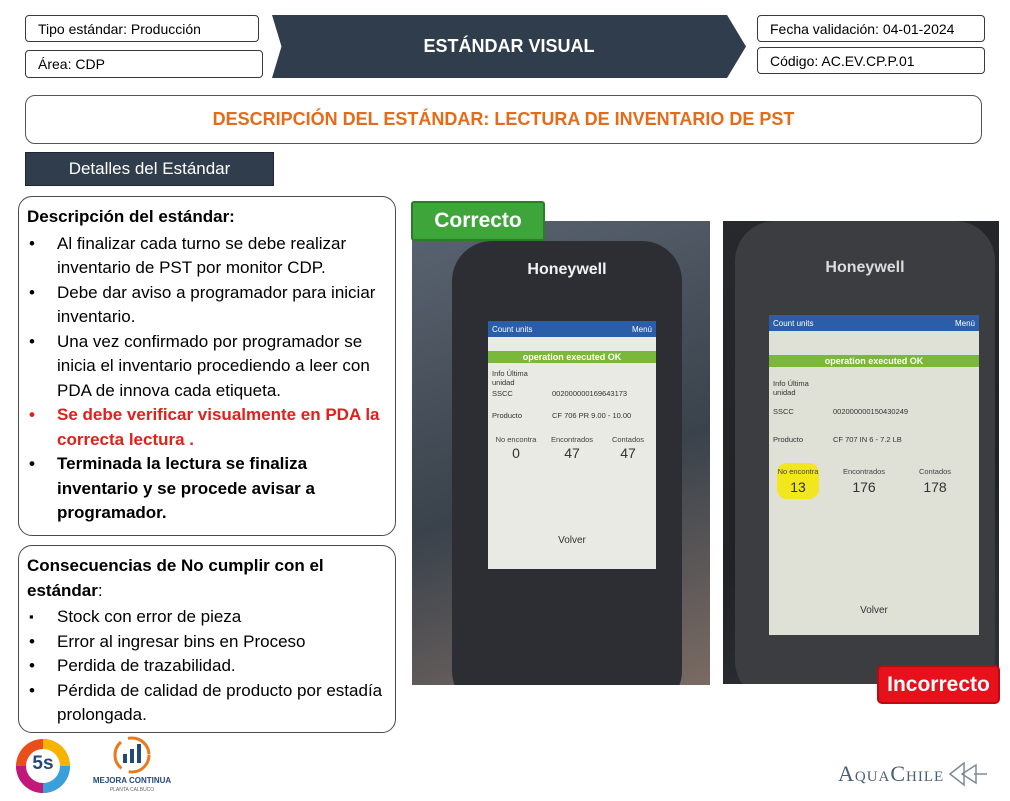  Describe the element at coordinates (207, 591) in the screenshot. I see `consequences-heading-line2: estándar:` at that location.